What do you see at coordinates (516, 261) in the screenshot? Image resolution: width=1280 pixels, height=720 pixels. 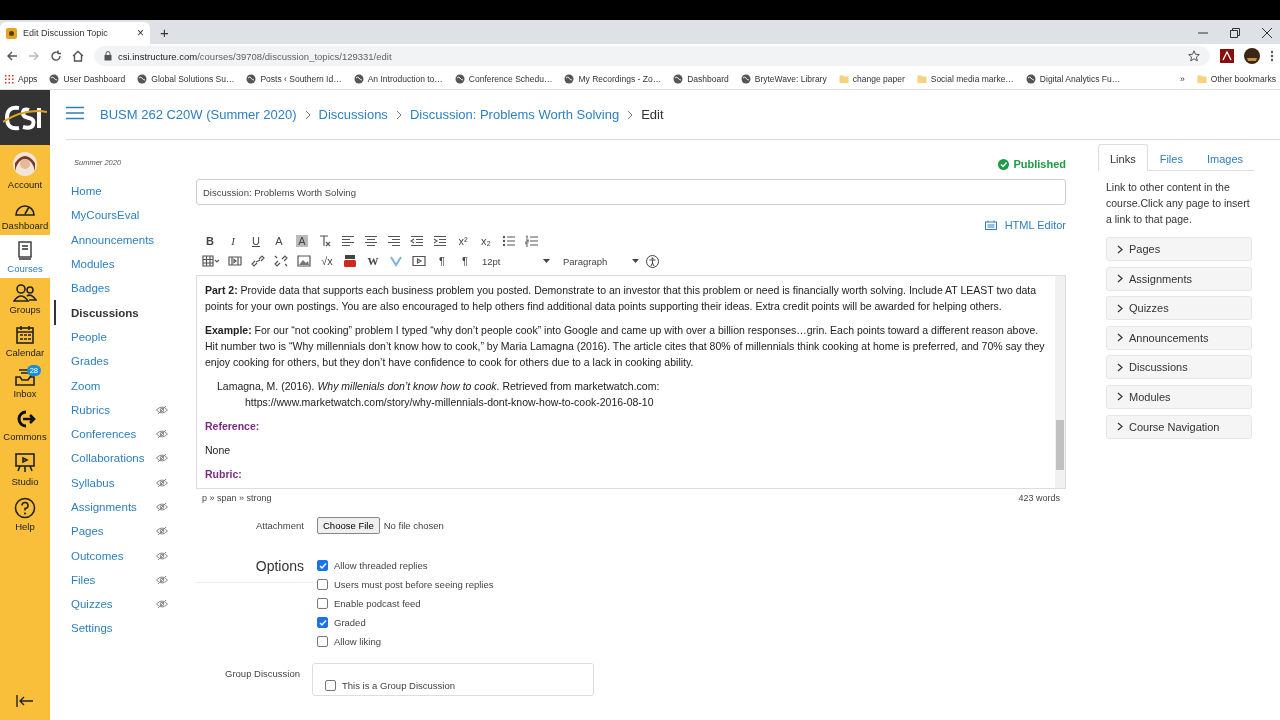 I see `font-size-dropdown: 12pt` at bounding box center [516, 261].